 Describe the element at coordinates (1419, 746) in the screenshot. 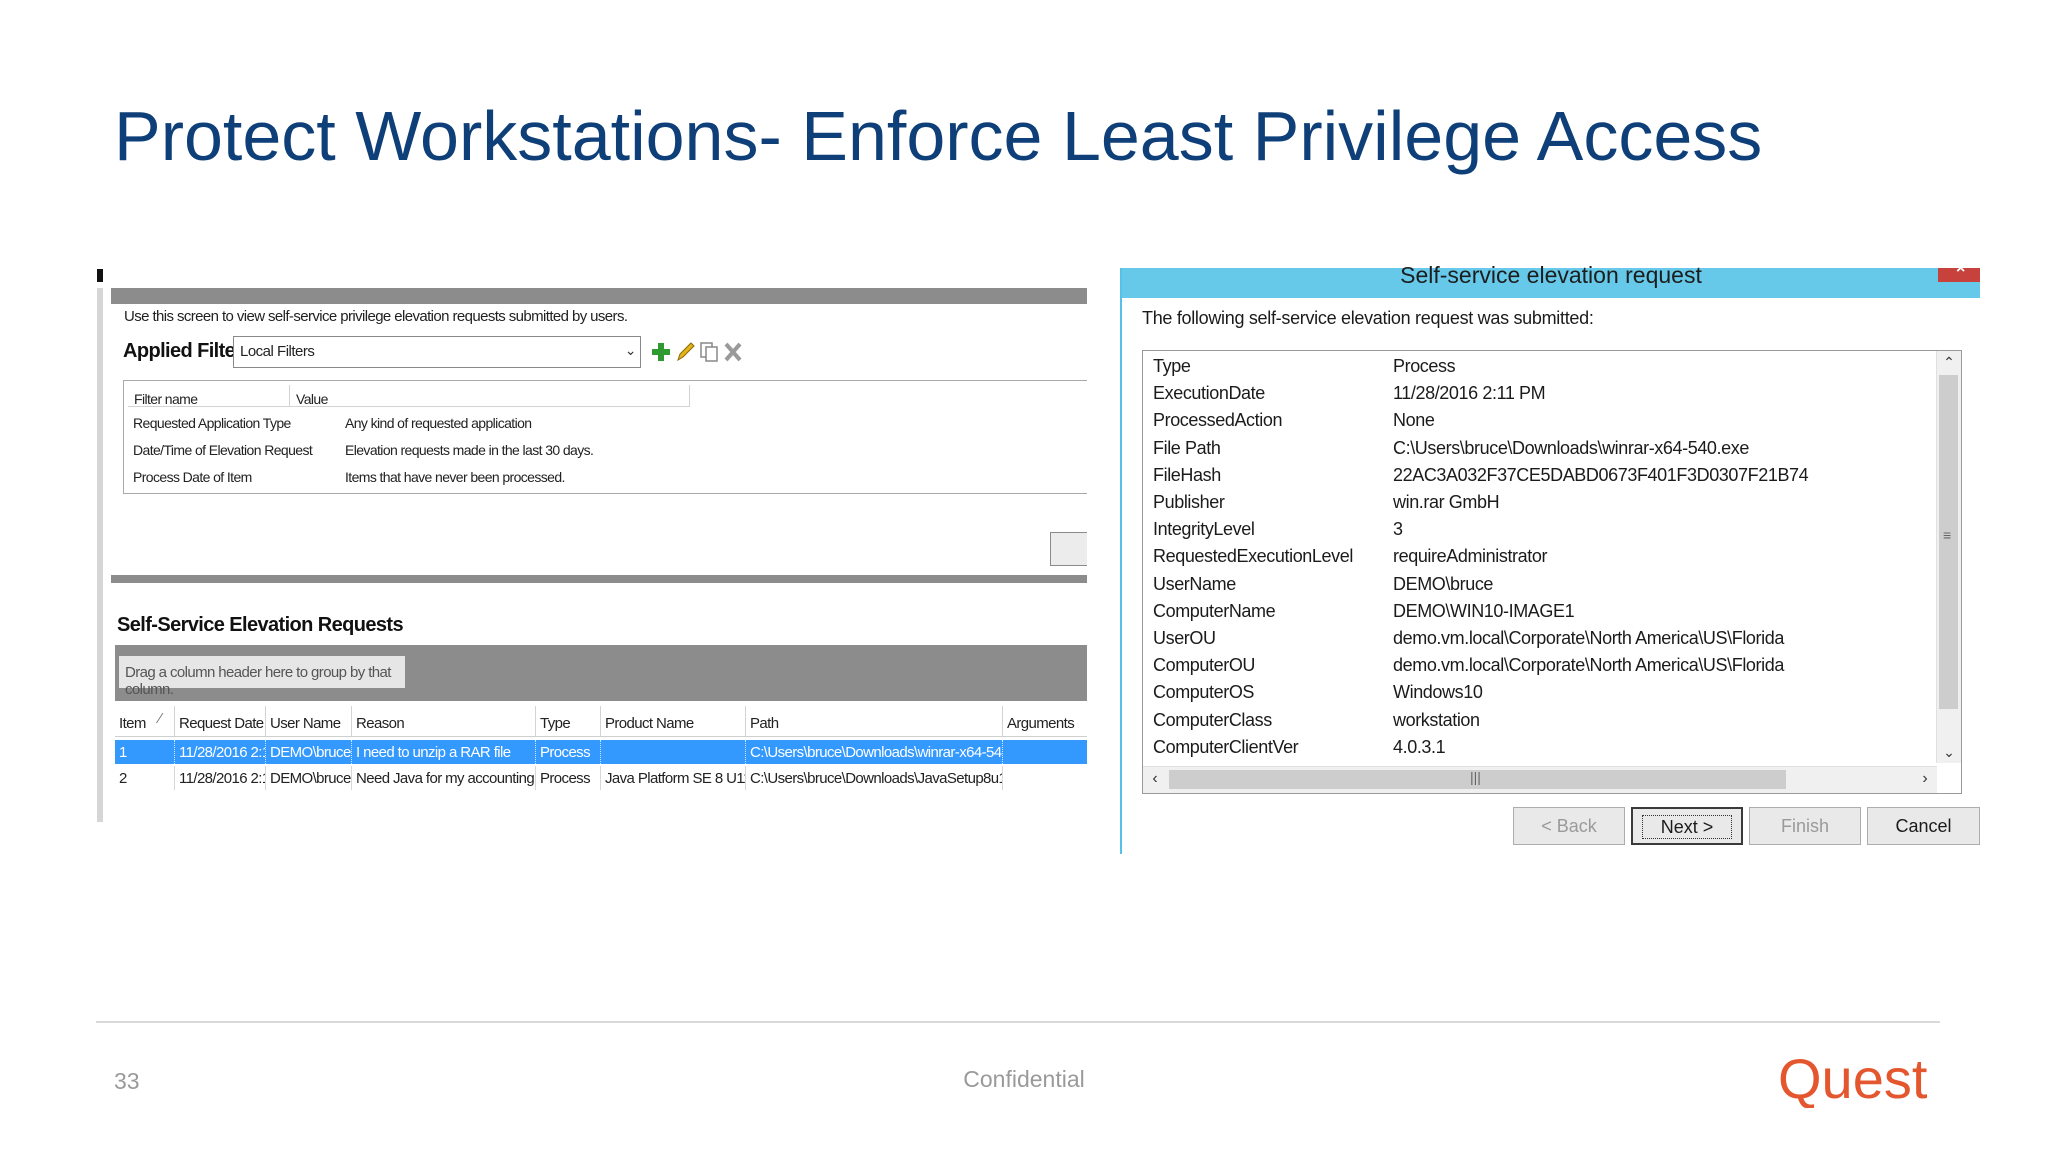

I see `property-value: 4.0.3.1` at that location.